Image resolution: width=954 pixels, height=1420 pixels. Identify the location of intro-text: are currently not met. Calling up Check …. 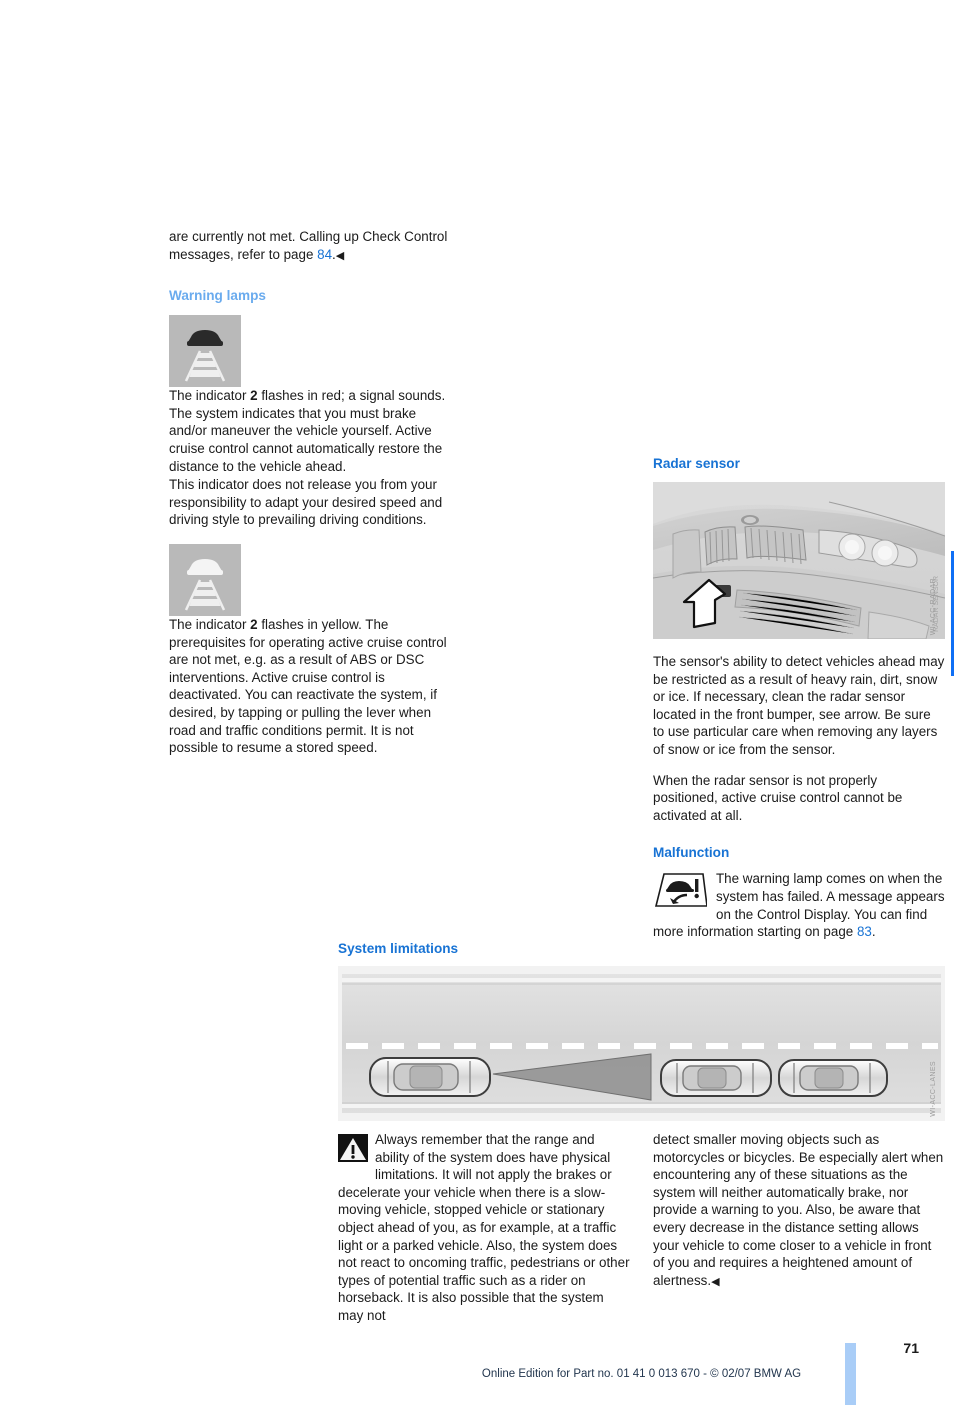
(308, 245).